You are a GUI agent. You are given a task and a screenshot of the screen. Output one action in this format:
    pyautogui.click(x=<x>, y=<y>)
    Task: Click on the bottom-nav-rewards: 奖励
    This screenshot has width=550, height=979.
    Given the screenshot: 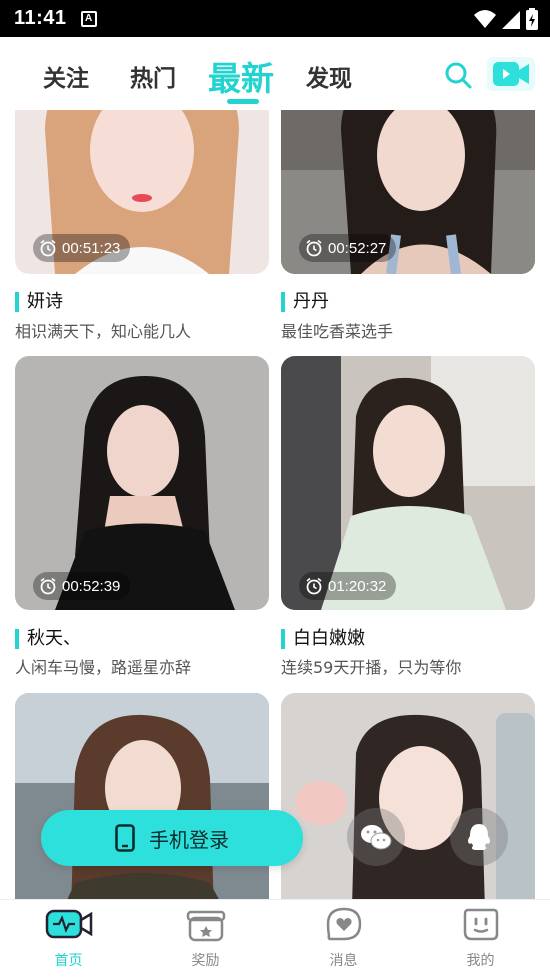 What is the action you would take?
    pyautogui.click(x=205, y=939)
    